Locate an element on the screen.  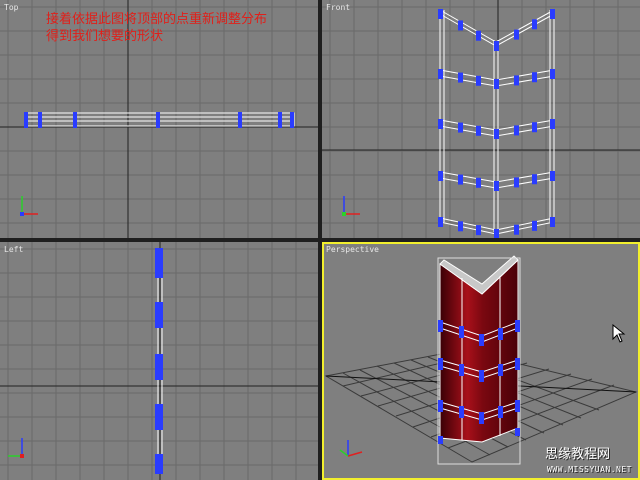
viewport-label-top: Top is located at coordinates (11, 7).